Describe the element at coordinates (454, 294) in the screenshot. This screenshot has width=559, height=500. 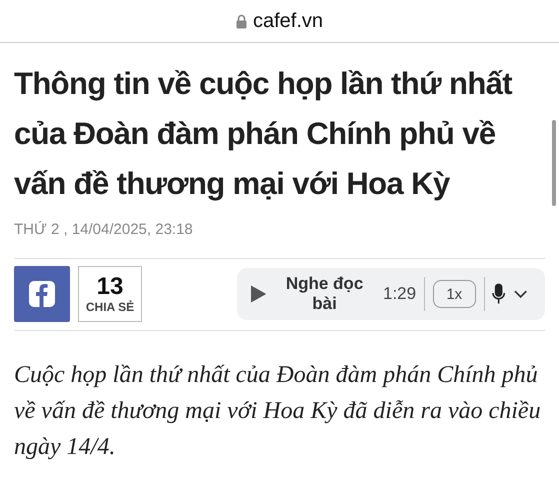
I see `speed-button: 1x` at that location.